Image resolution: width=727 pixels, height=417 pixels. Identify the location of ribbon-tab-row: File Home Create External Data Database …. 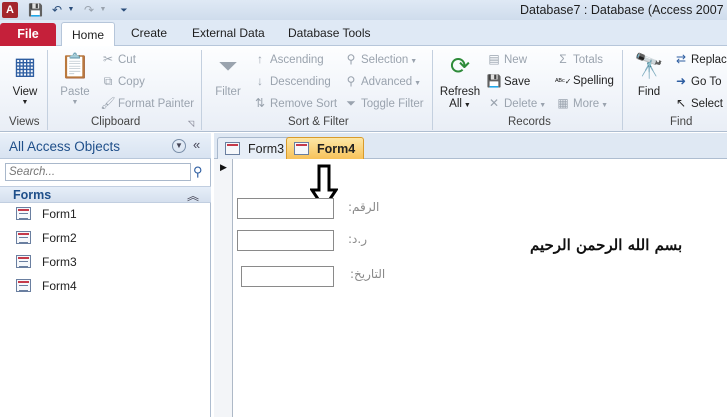
(363, 33).